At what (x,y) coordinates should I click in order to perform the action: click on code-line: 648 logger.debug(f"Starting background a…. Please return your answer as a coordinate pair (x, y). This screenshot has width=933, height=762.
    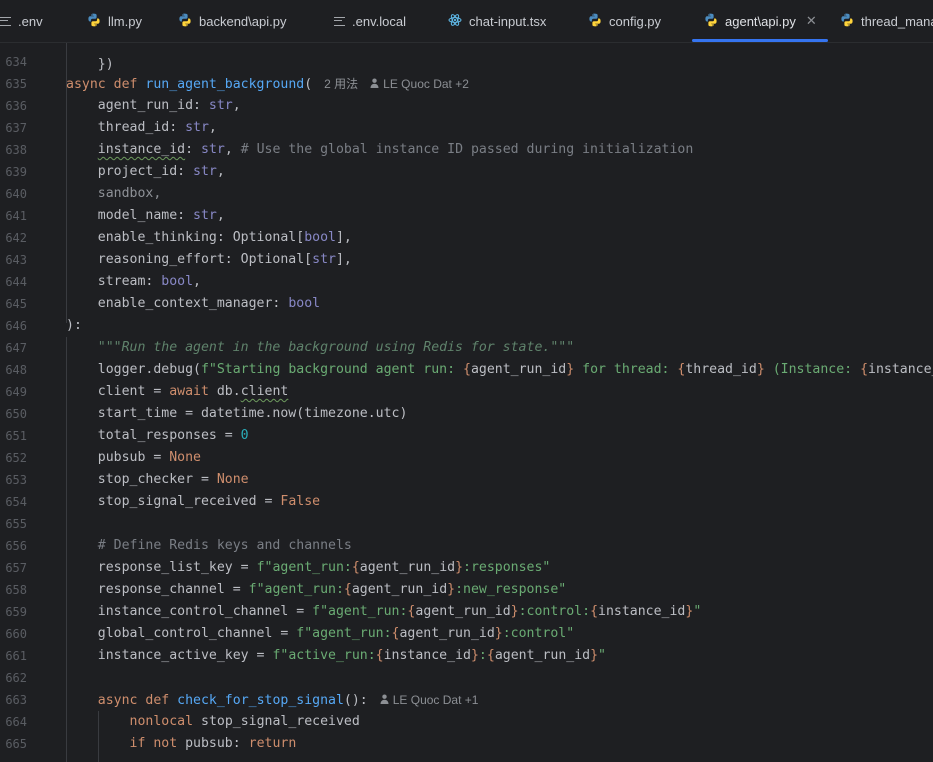
    Looking at the image, I should click on (466, 370).